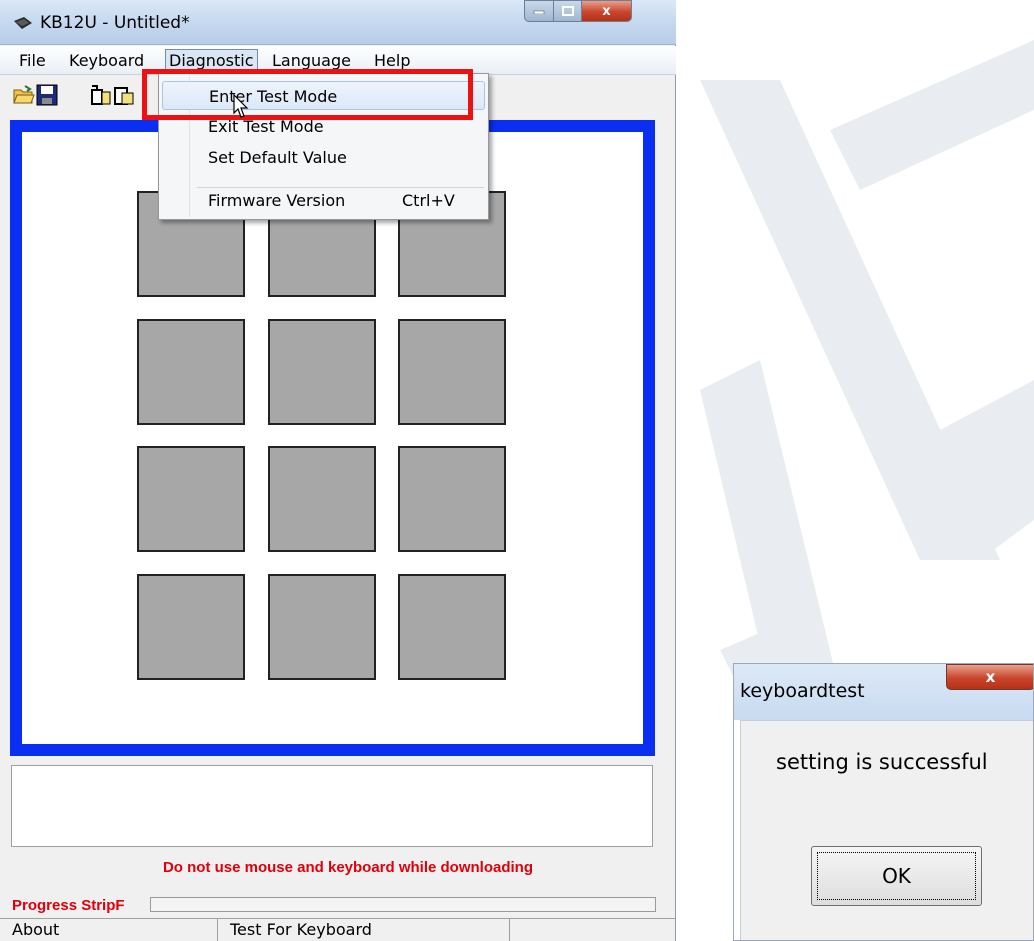 The width and height of the screenshot is (1034, 941). I want to click on menu-item-firmware-version: Firmware Version Ctrl+V, so click(323, 200).